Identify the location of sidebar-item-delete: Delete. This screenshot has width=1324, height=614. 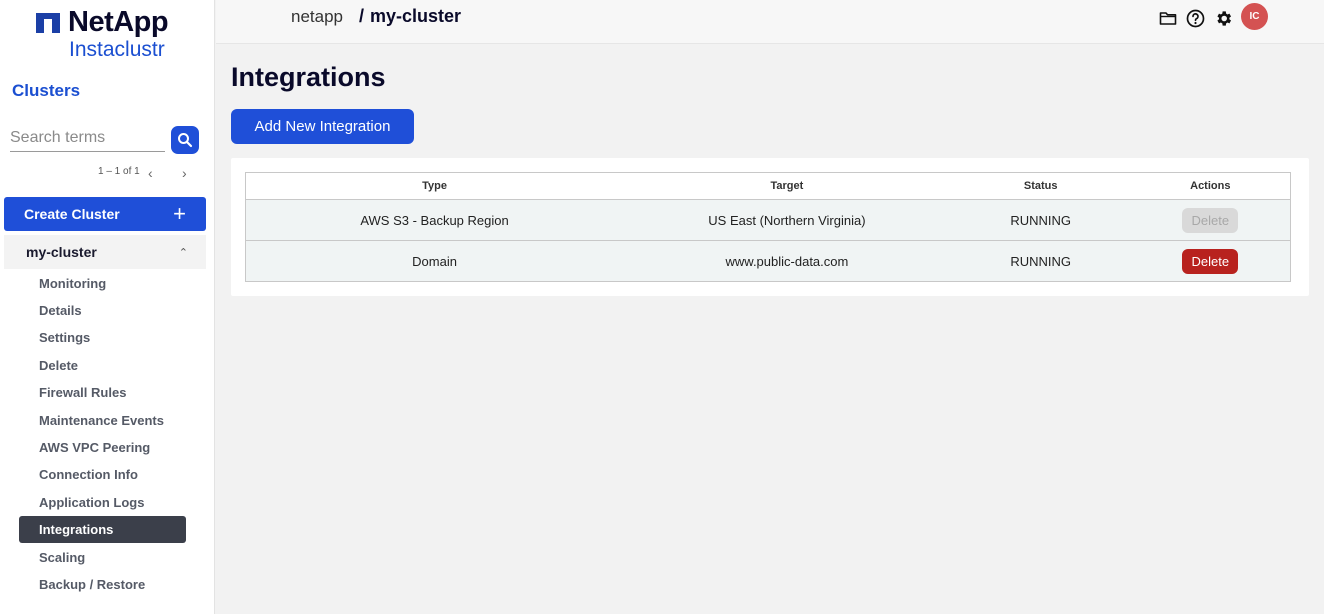
(102, 365).